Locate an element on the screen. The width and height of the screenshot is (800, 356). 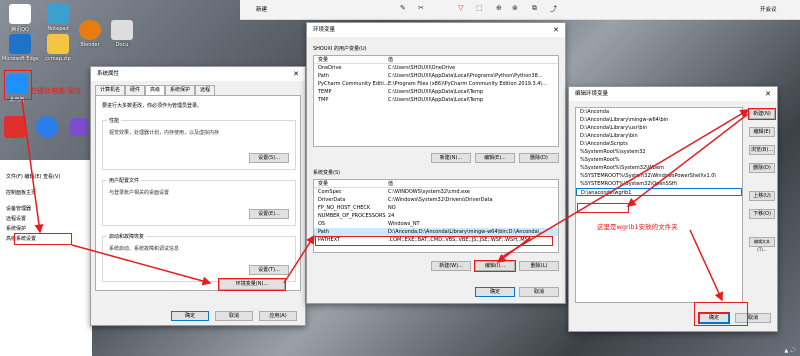
tab-remote: 远程 is located at coordinates (205, 90).